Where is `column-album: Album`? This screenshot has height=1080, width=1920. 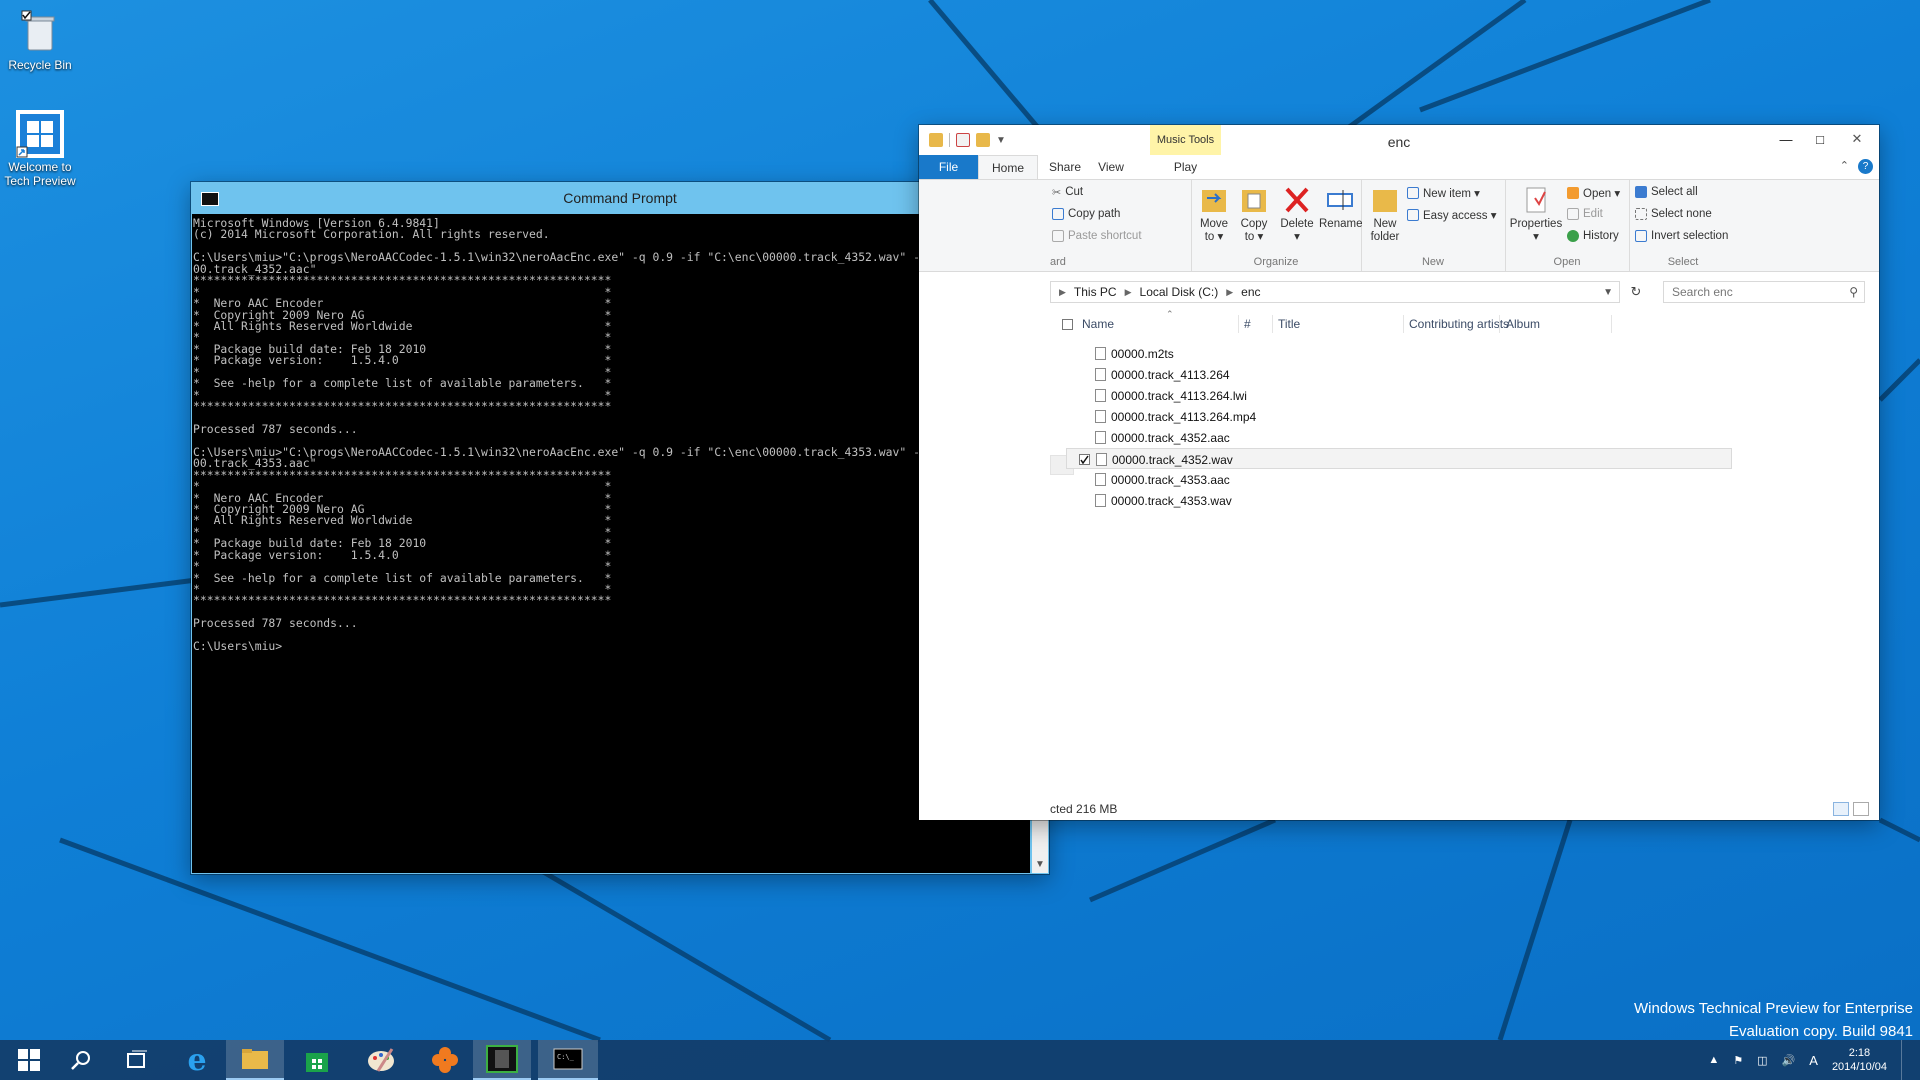
column-album: Album is located at coordinates (1523, 324).